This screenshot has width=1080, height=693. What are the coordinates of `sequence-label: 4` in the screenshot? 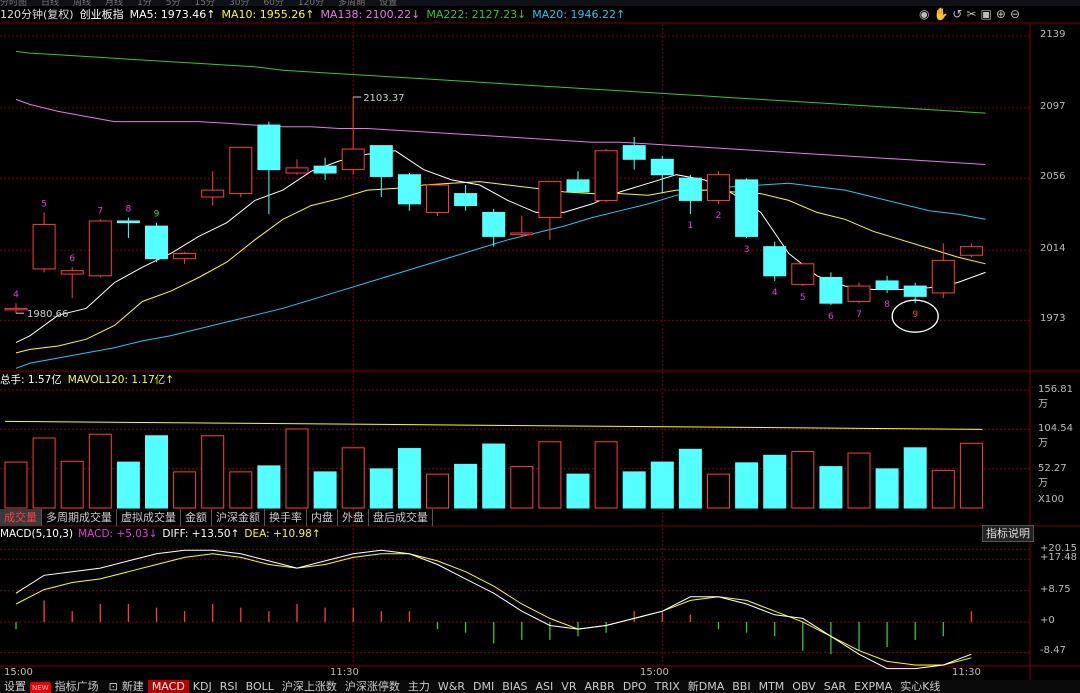 It's located at (16, 295).